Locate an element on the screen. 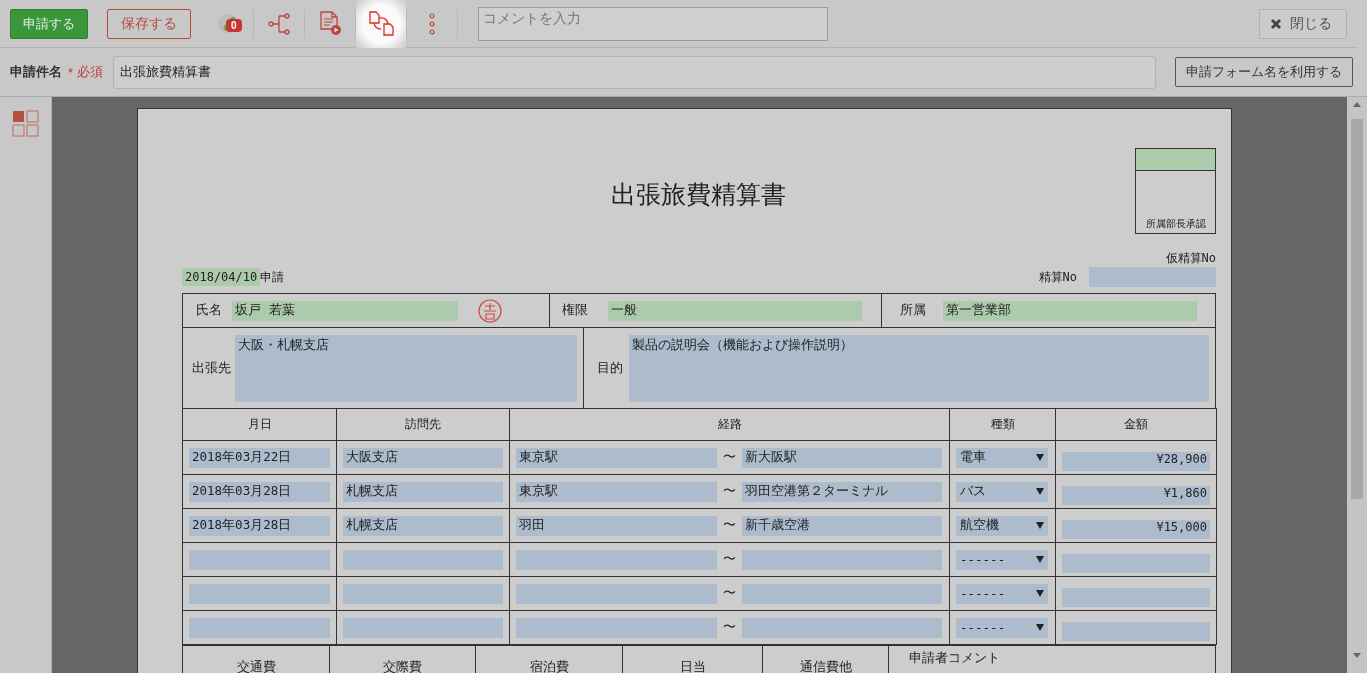 This screenshot has width=1367, height=673. authority-field: 一般 is located at coordinates (735, 310).